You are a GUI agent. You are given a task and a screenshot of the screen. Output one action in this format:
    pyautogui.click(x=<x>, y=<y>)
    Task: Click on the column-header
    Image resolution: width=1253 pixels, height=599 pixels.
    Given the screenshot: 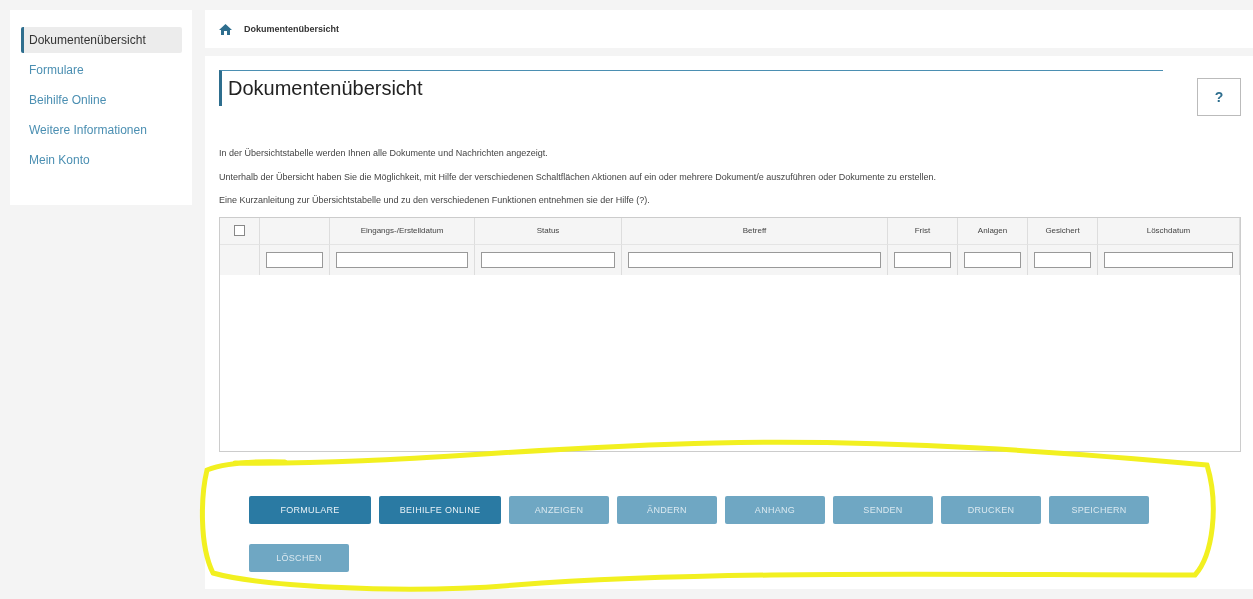 What is the action you would take?
    pyautogui.click(x=295, y=231)
    